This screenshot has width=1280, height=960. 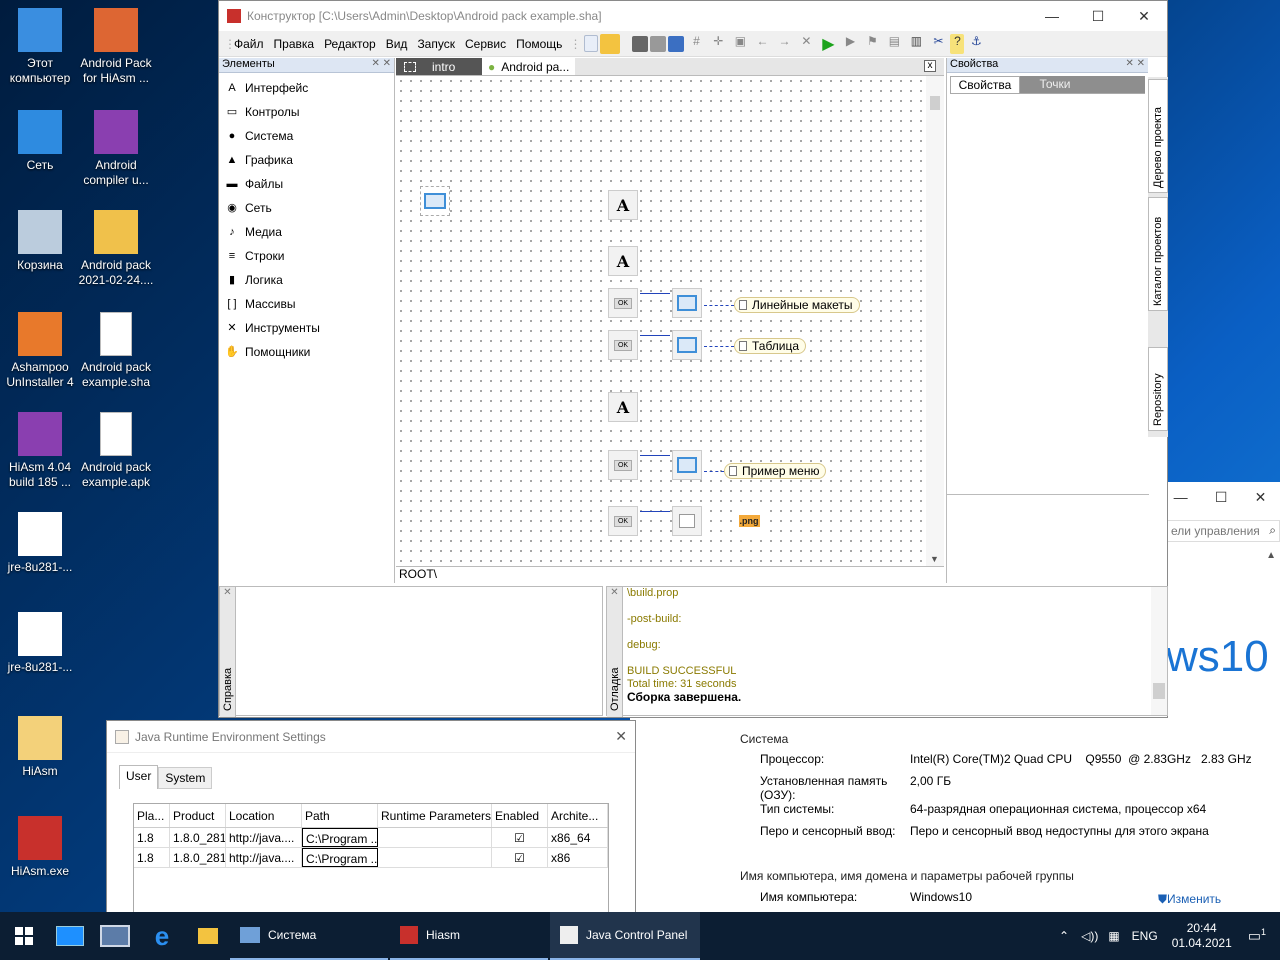 I want to click on desktop-icon: Android pack example.sha, so click(x=116, y=351).